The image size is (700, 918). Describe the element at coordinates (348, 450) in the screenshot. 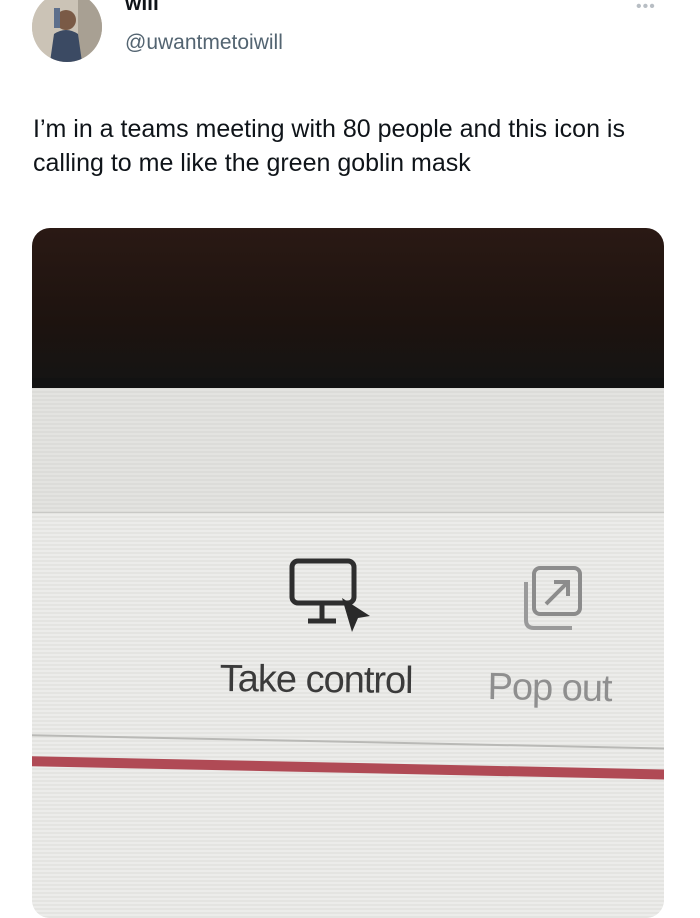

I see `toolbar-upper-band` at that location.